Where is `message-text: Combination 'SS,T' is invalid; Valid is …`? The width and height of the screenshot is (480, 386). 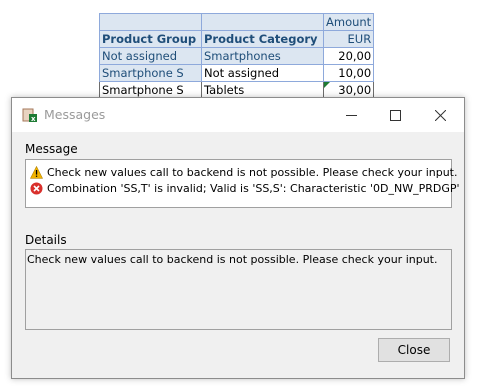 message-text: Combination 'SS,T' is invalid; Valid is … is located at coordinates (253, 188).